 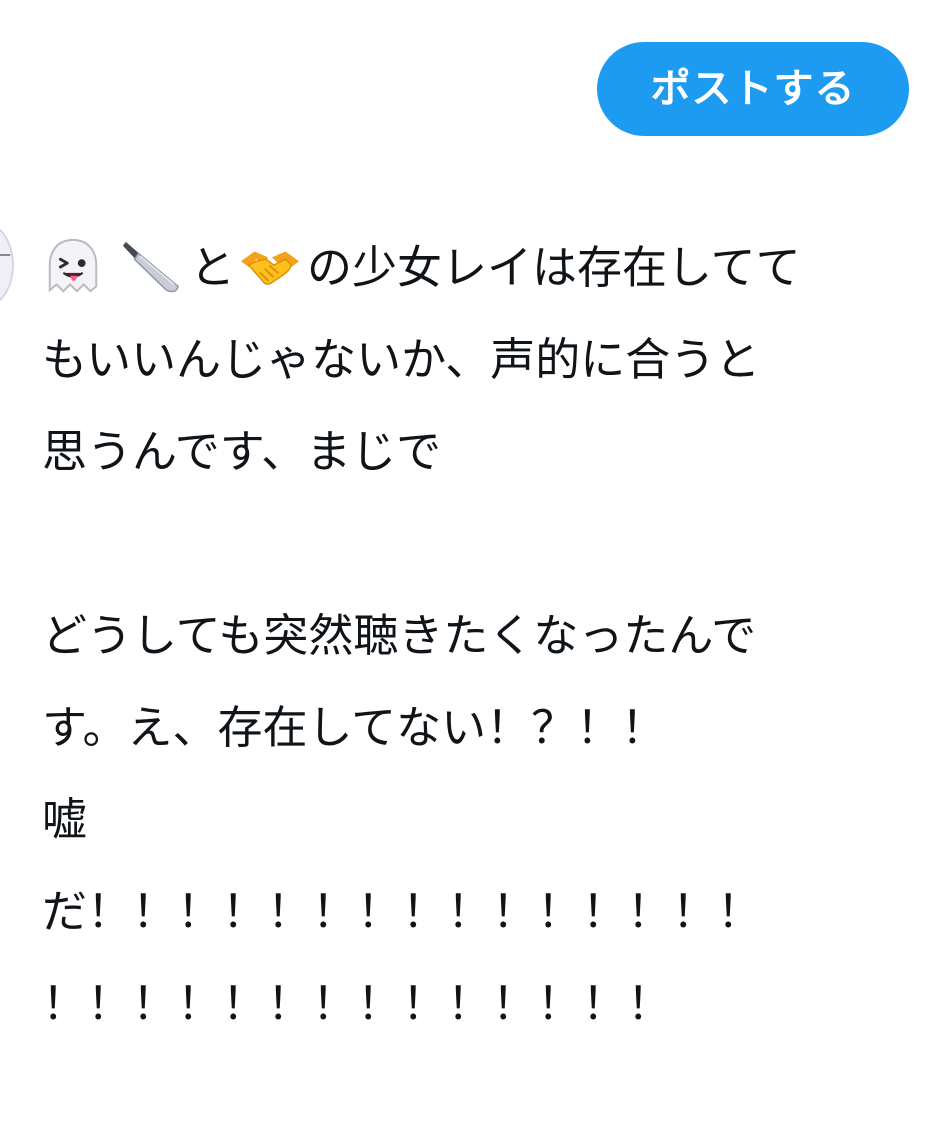 What do you see at coordinates (401, 359) in the screenshot?
I see `text-line-2: もいいんじゃないか、声的に合うと` at bounding box center [401, 359].